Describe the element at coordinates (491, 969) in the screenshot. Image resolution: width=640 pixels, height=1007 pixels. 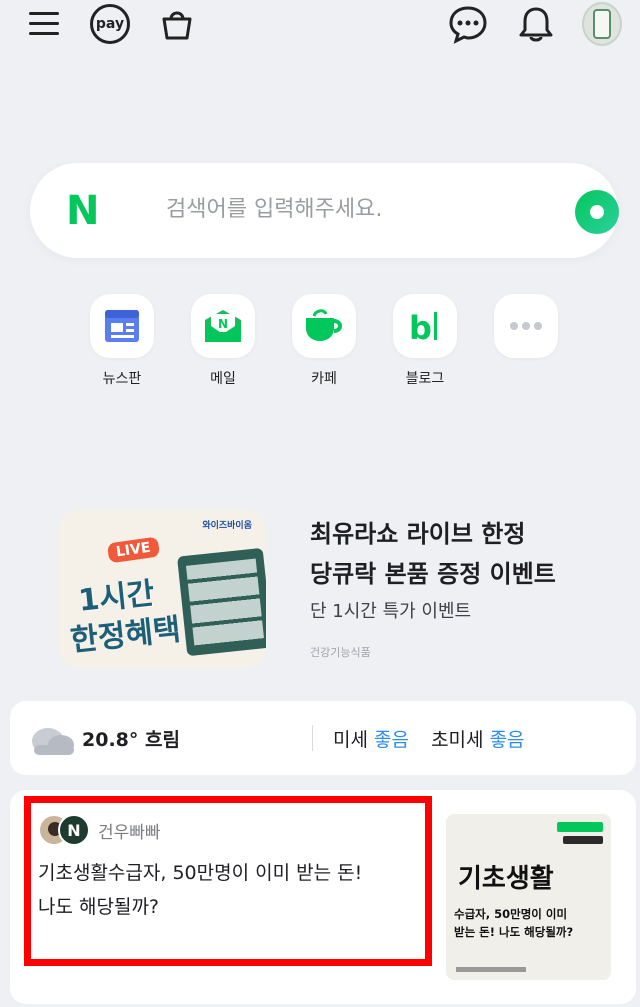
I see `thumb-footer` at that location.